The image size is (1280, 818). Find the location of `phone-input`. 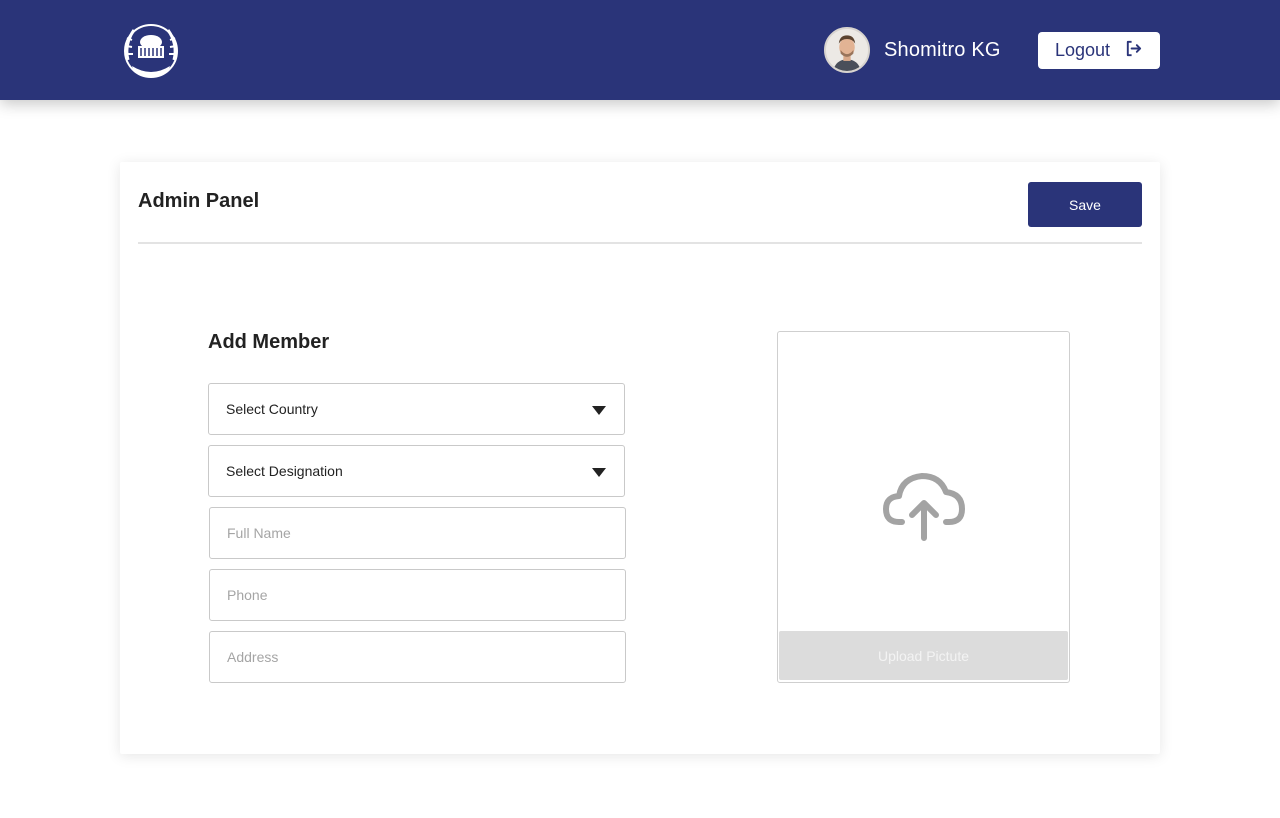

phone-input is located at coordinates (417, 595).